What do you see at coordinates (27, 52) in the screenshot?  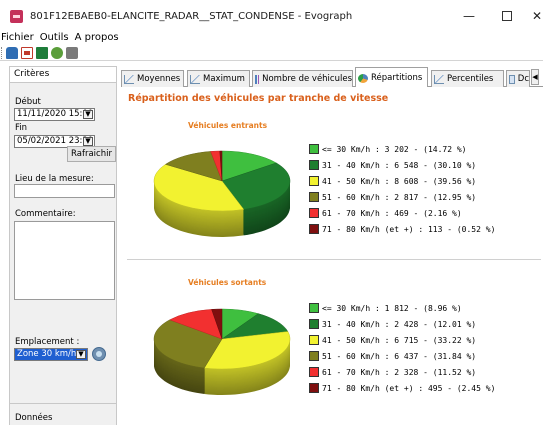 I see `pdf-icon` at bounding box center [27, 52].